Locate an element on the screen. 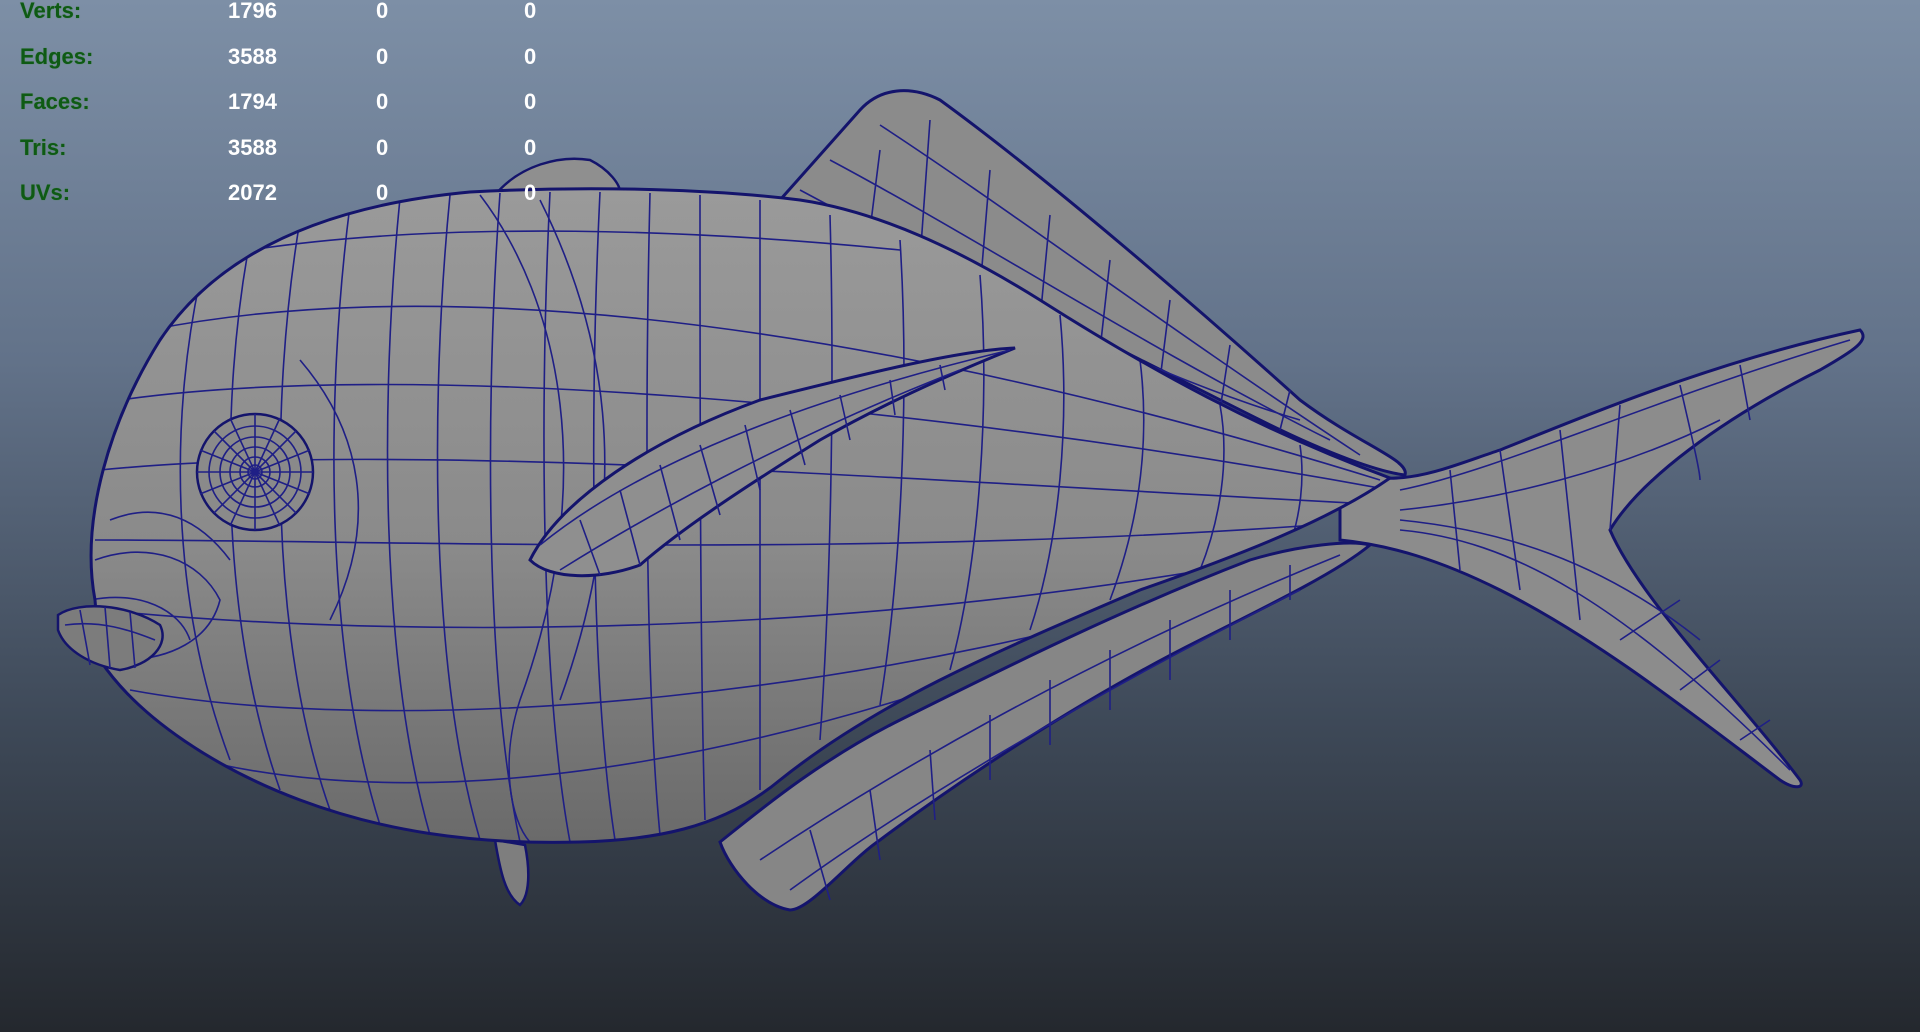 The width and height of the screenshot is (1920, 1032). hud-label: UVs: is located at coordinates (45, 192).